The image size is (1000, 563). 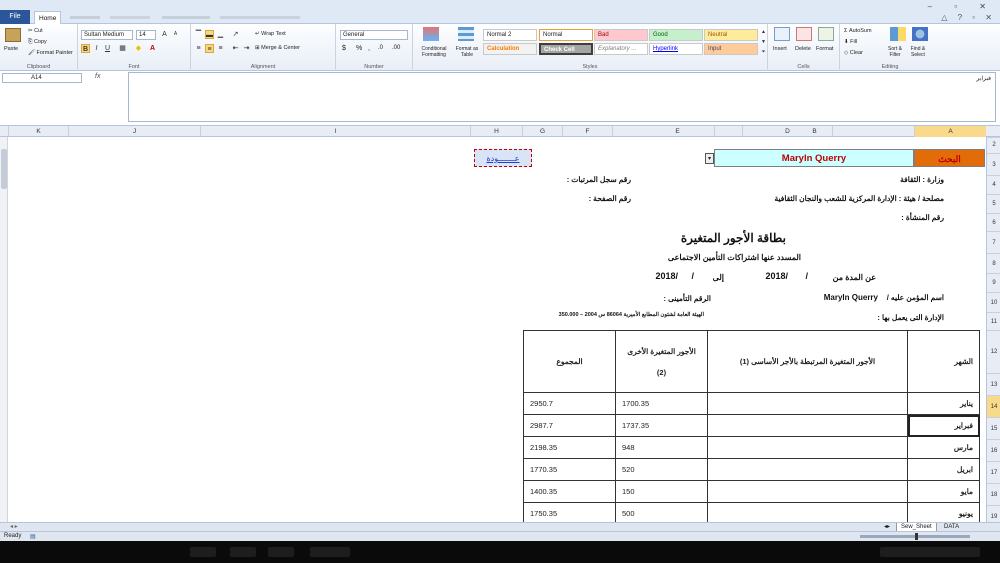 What do you see at coordinates (621, 35) in the screenshot?
I see `style-bad: Bad` at bounding box center [621, 35].